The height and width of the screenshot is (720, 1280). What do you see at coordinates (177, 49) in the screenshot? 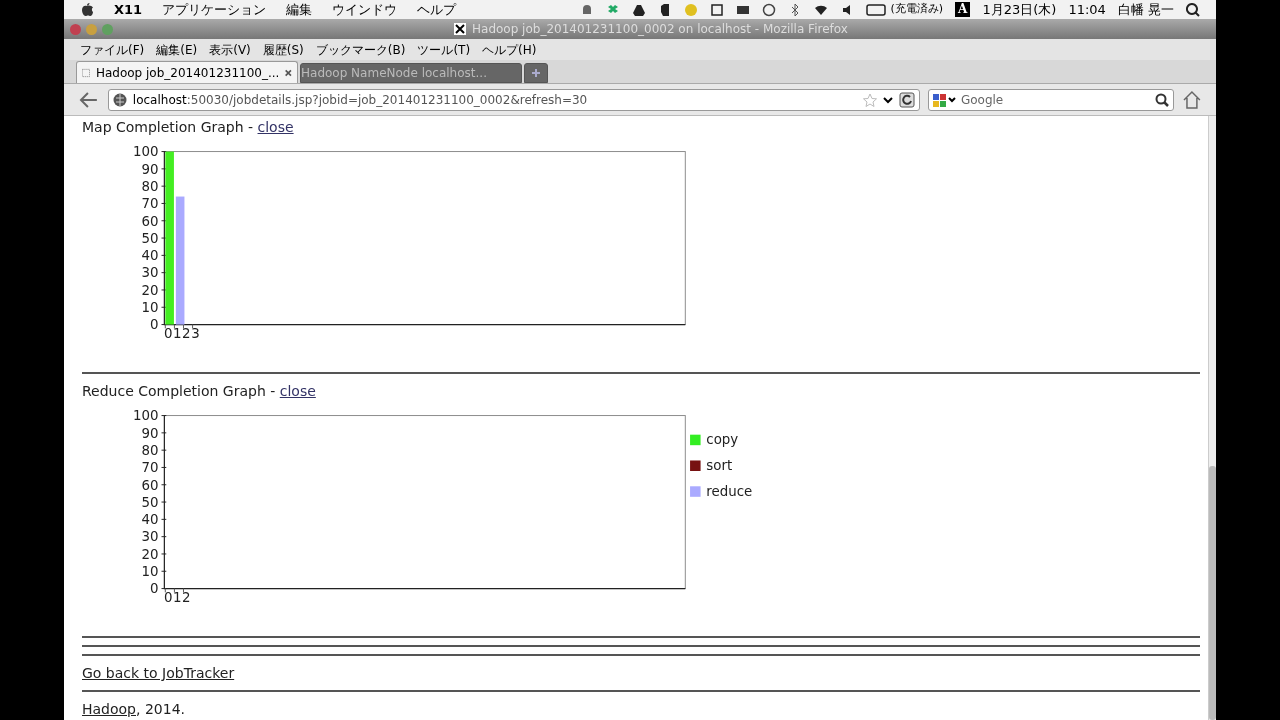
I see `menu-item: 編集(E)` at bounding box center [177, 49].